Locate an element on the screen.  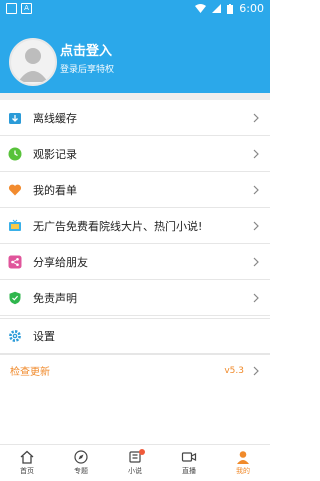
menu-item-label: 免责声明 is located at coordinates (55, 298).